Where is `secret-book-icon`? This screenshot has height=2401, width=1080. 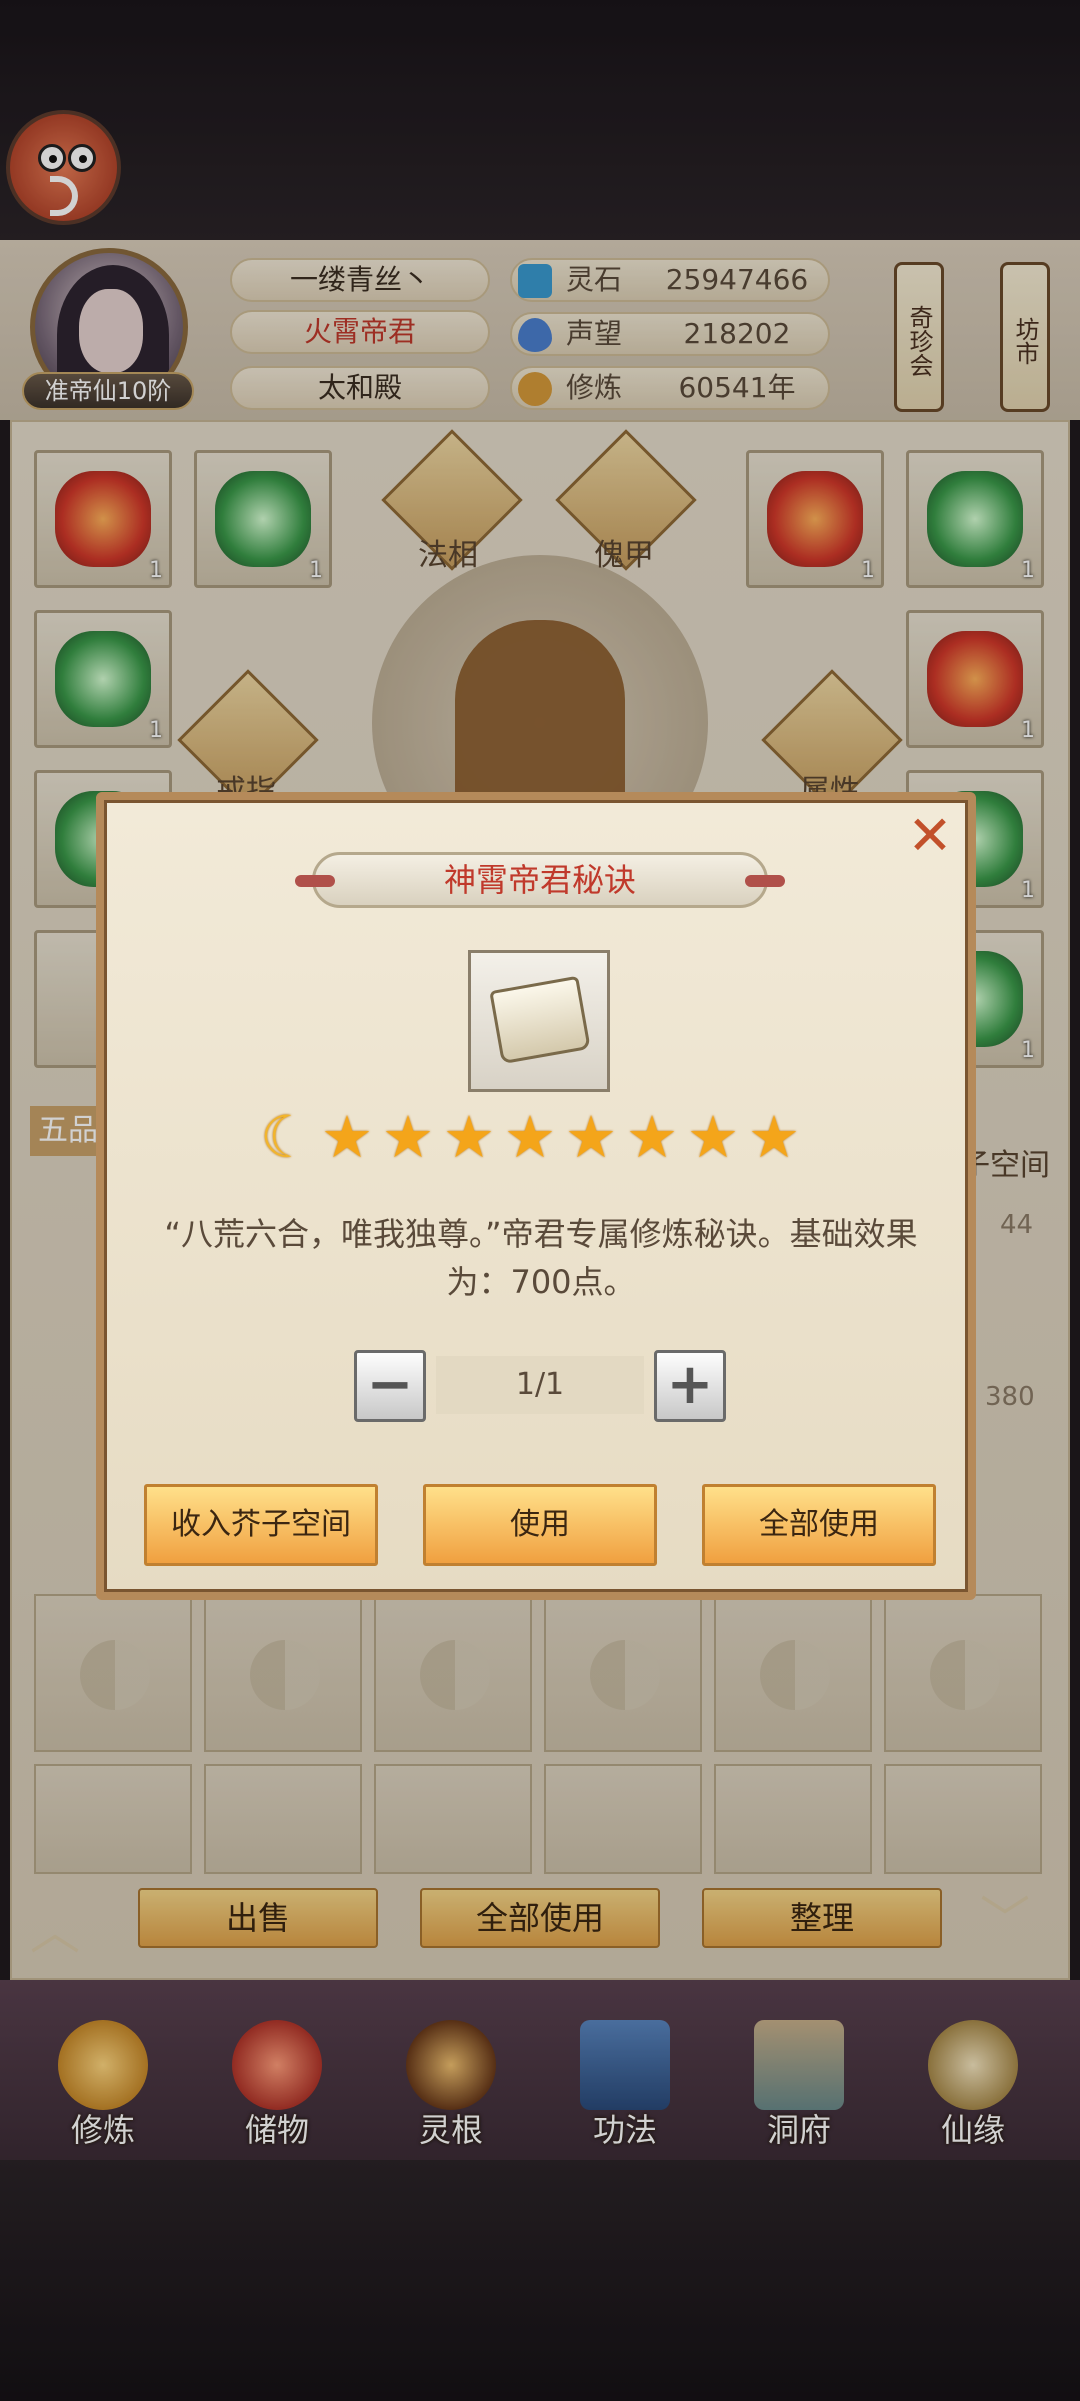
secret-book-icon is located at coordinates (540, 1020).